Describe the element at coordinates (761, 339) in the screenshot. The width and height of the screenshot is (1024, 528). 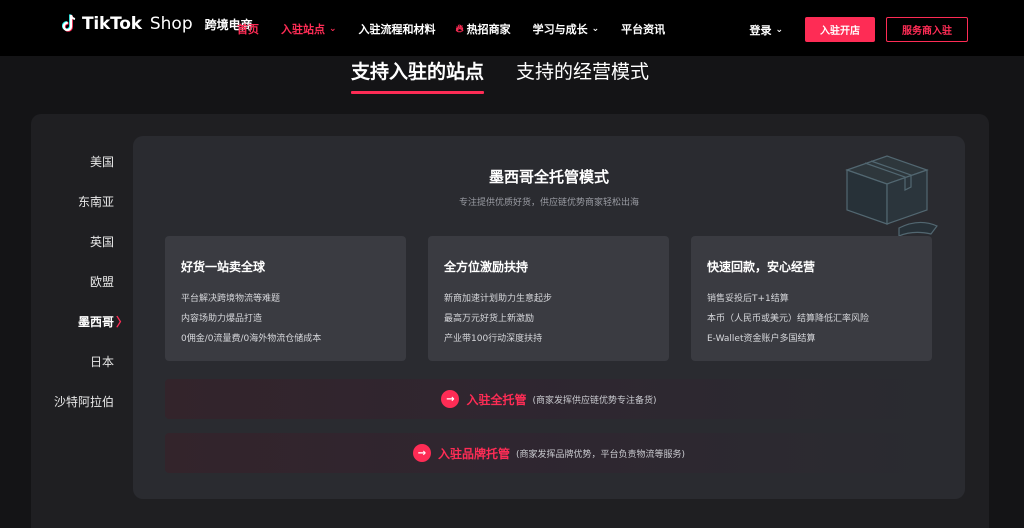
I see `card-line: E-Wallet资金账户多国结算` at that location.